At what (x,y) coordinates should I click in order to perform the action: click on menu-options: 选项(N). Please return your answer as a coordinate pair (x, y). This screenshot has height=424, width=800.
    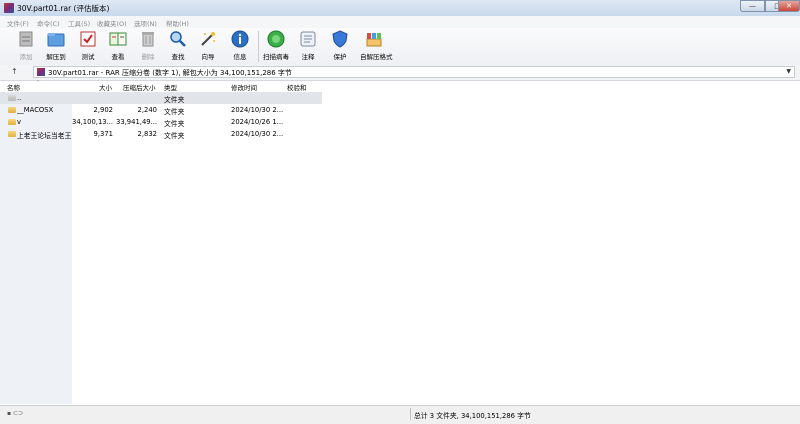
    Looking at the image, I should click on (145, 23).